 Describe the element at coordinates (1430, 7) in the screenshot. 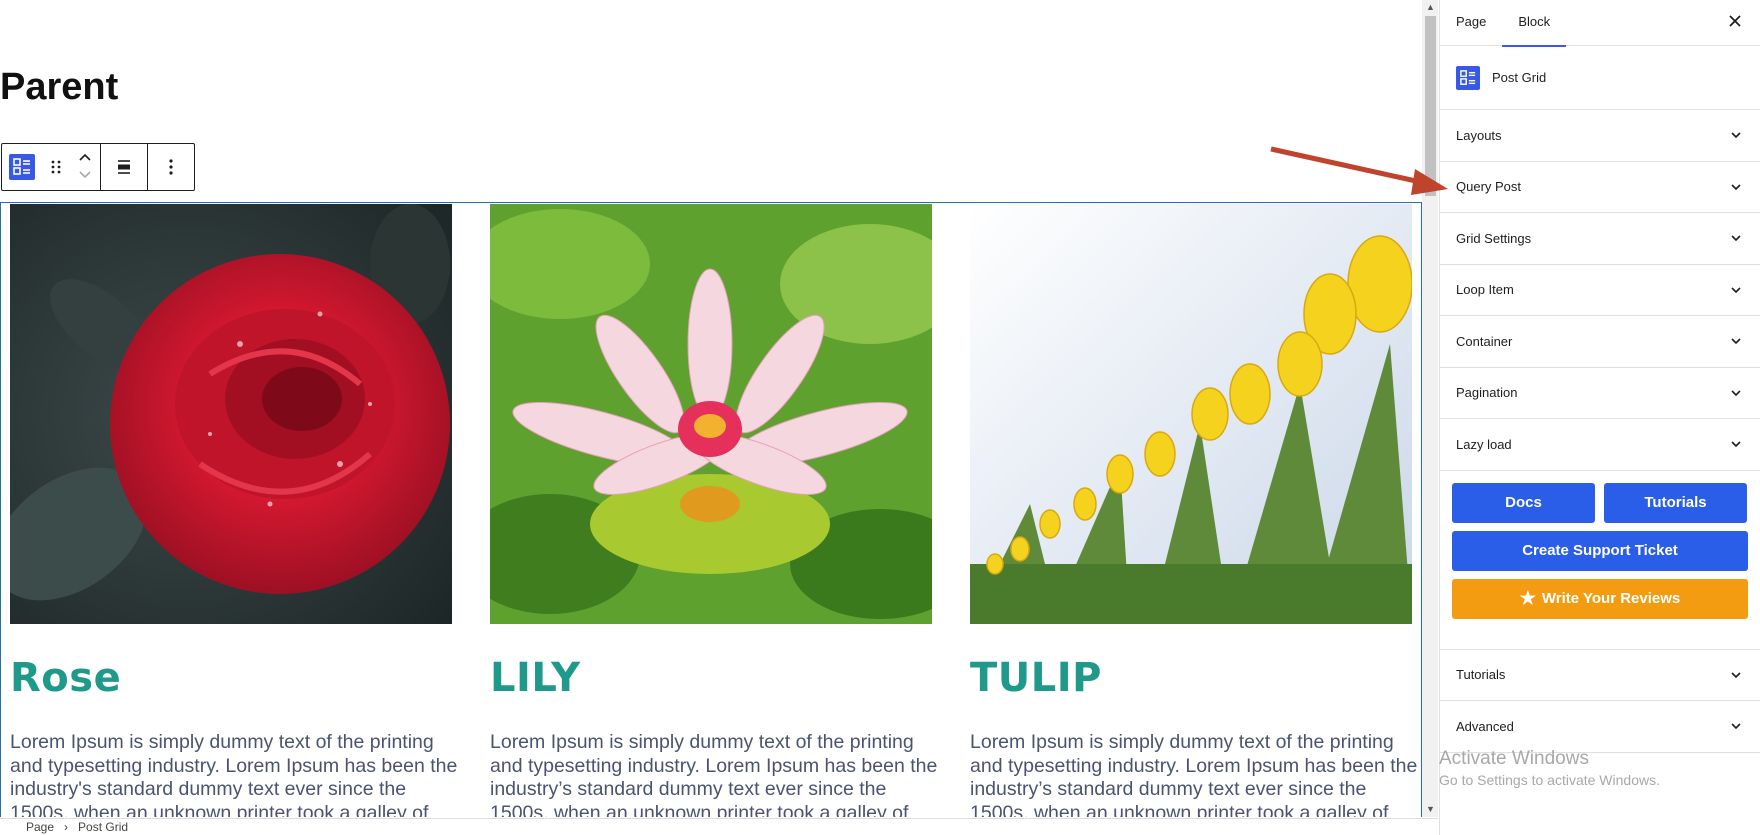

I see `scroll-up-icon: ▲` at that location.